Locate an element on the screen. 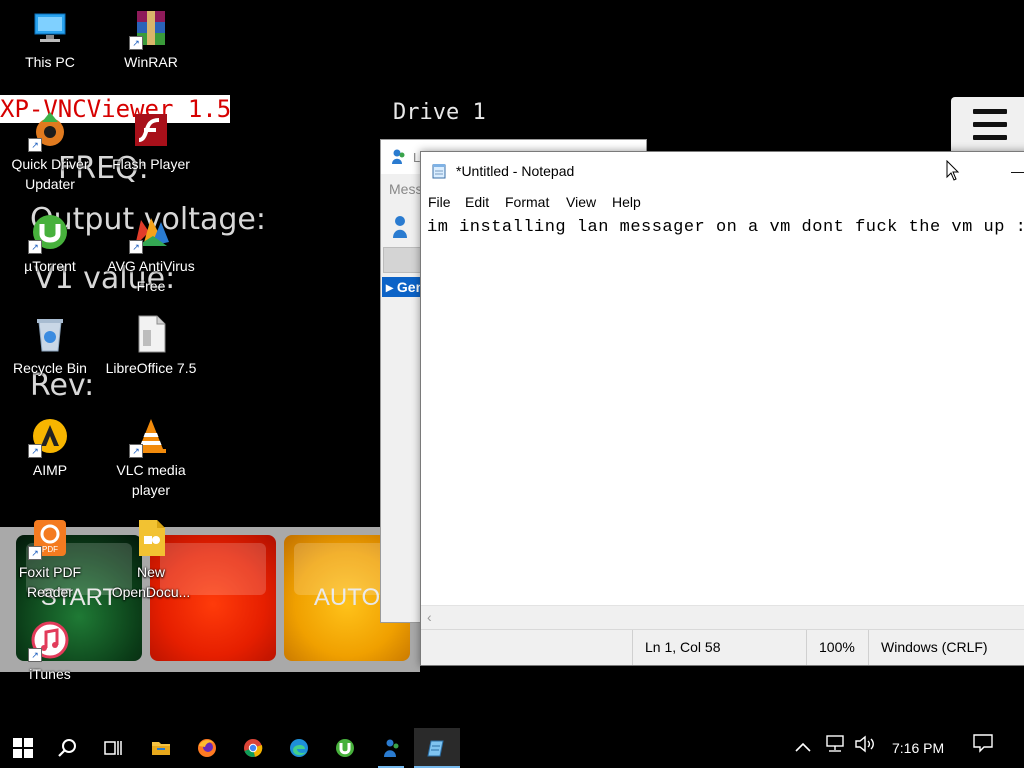  desktop-icon-recycle-bin: Recycle Bin is located at coordinates (50, 346).